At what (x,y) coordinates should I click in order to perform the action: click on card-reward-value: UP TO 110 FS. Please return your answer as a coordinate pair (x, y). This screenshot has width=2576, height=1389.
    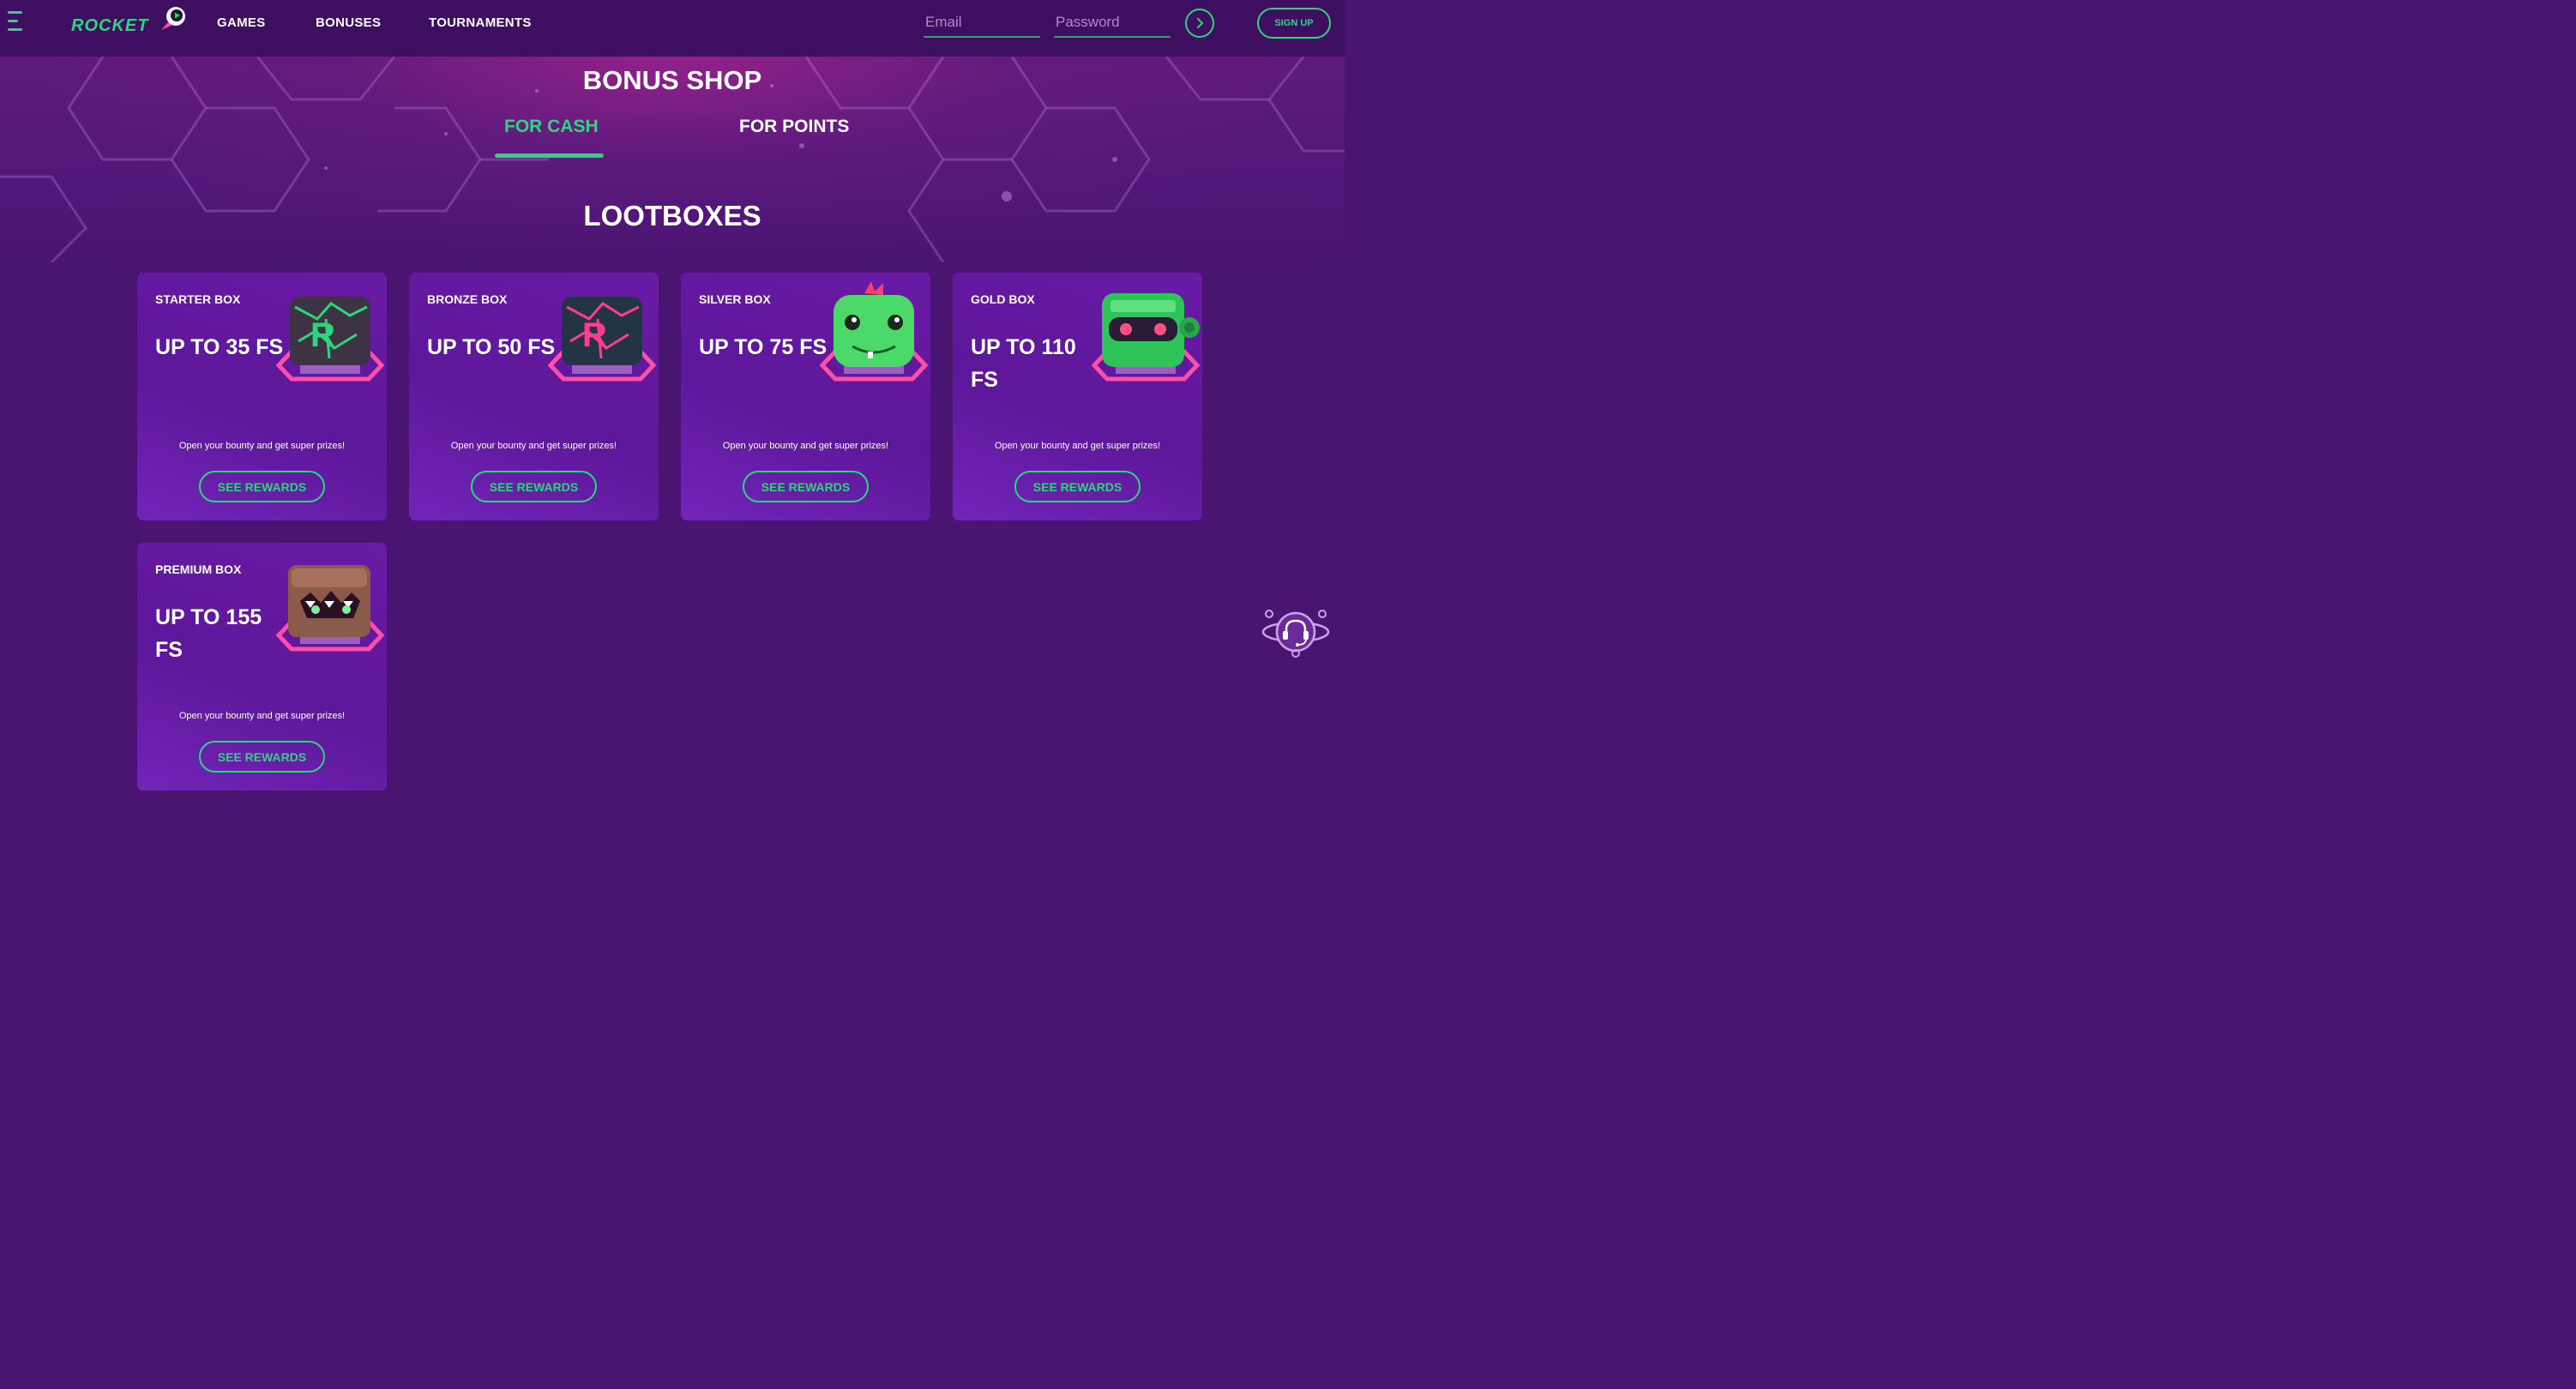
    Looking at the image, I should click on (1023, 363).